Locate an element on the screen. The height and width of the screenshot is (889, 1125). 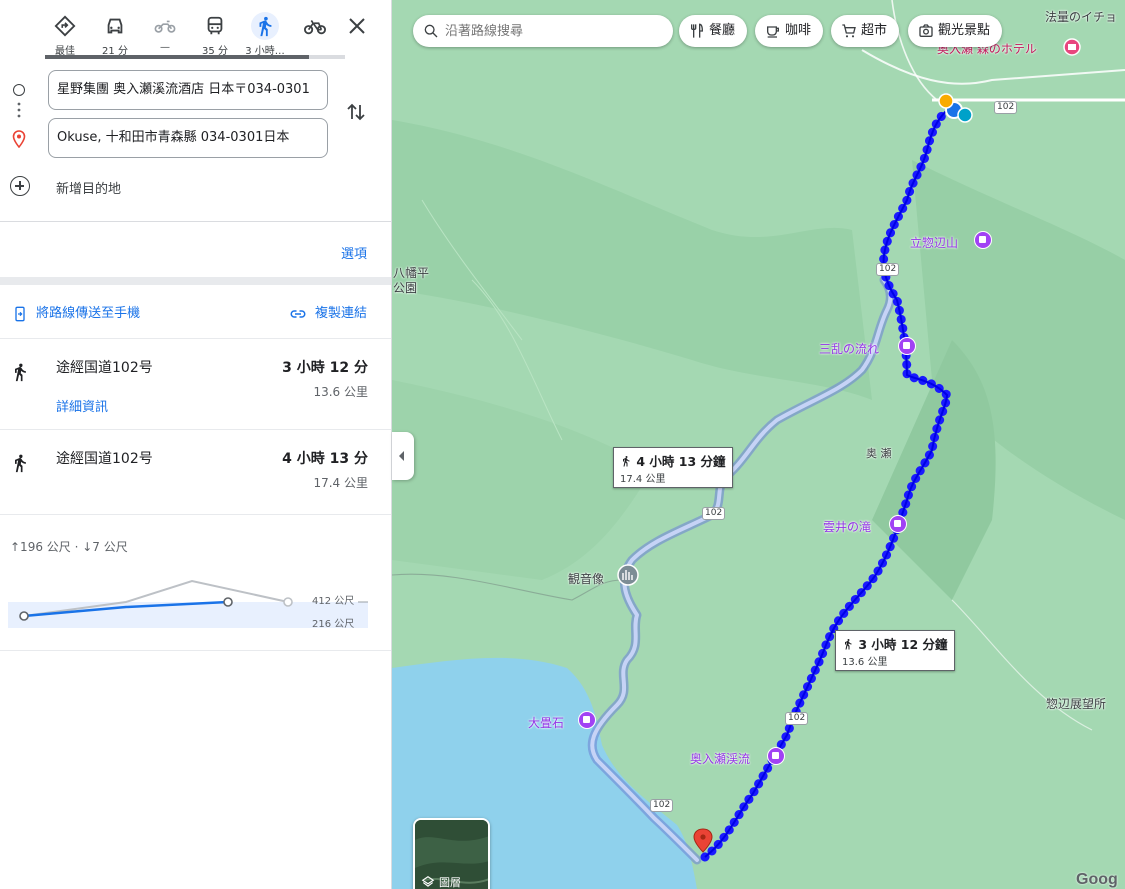
chip-label: 超市 is located at coordinates (874, 30).